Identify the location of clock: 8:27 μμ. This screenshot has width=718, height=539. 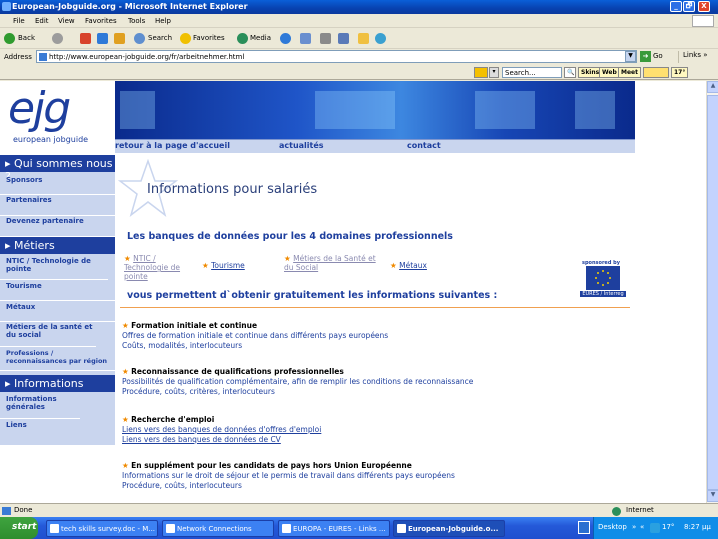
(697, 527).